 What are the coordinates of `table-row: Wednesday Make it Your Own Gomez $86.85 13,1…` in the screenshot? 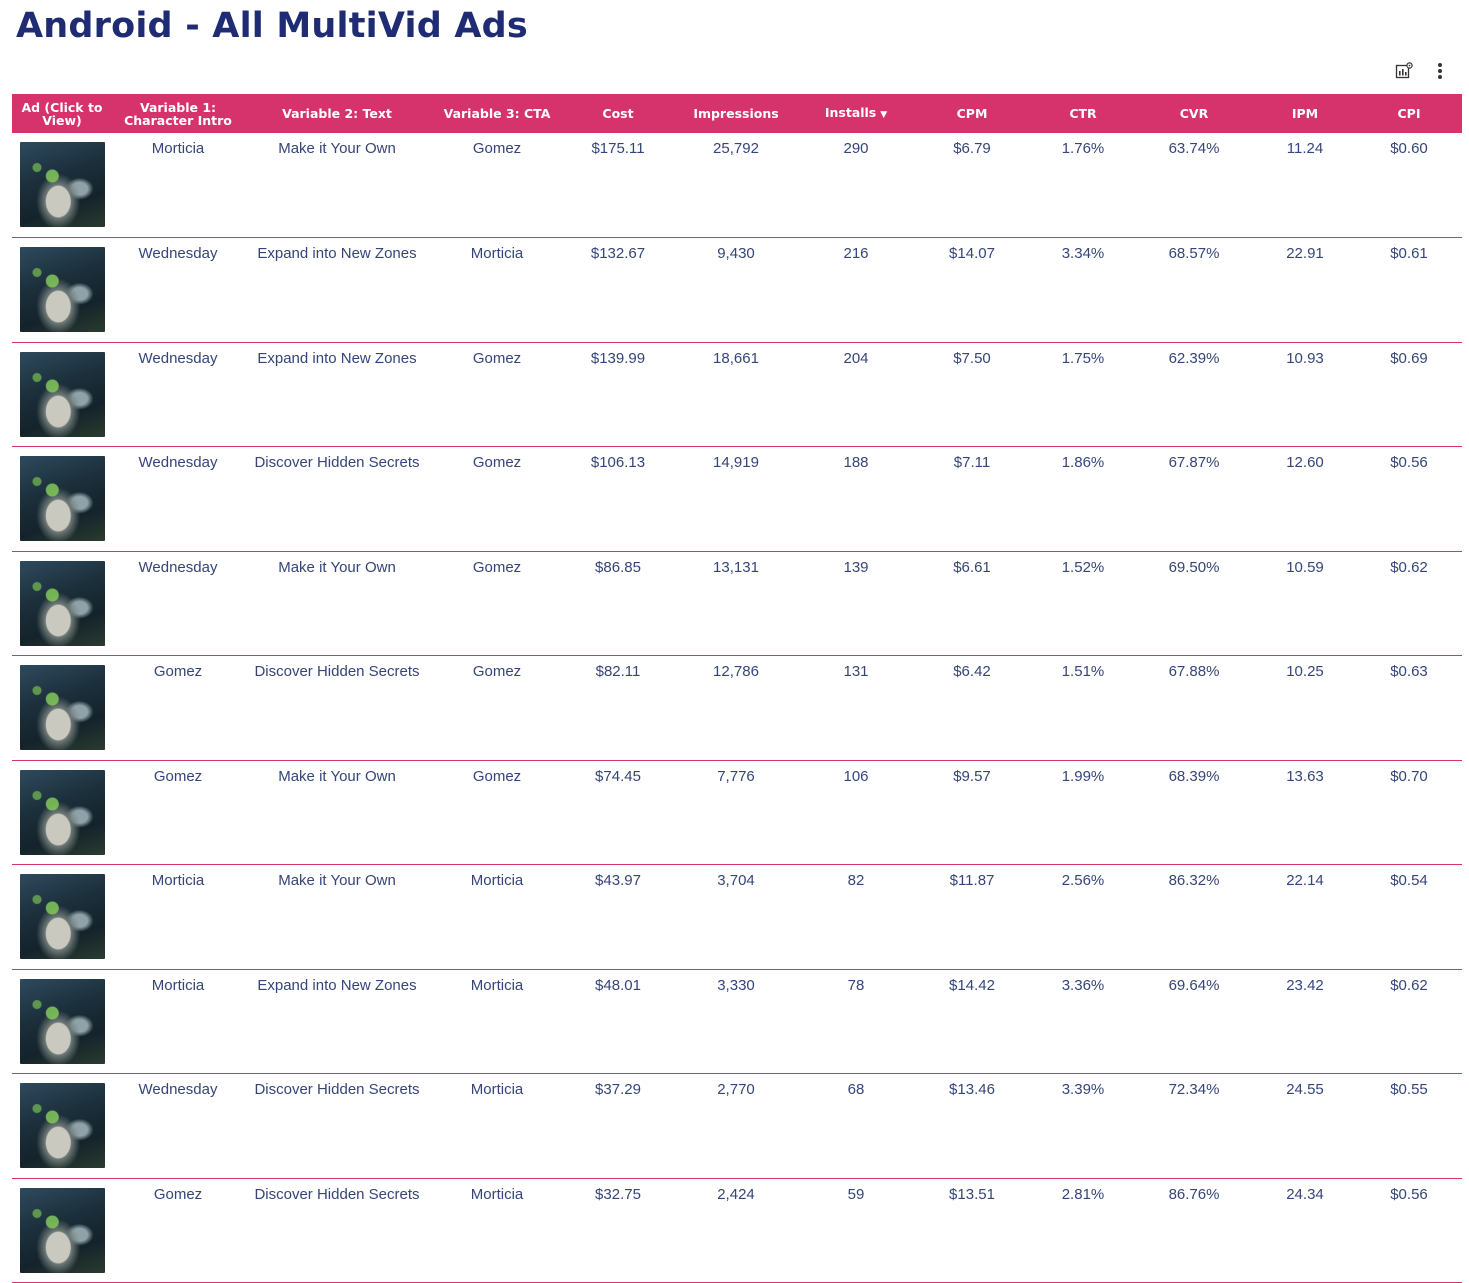 It's located at (737, 603).